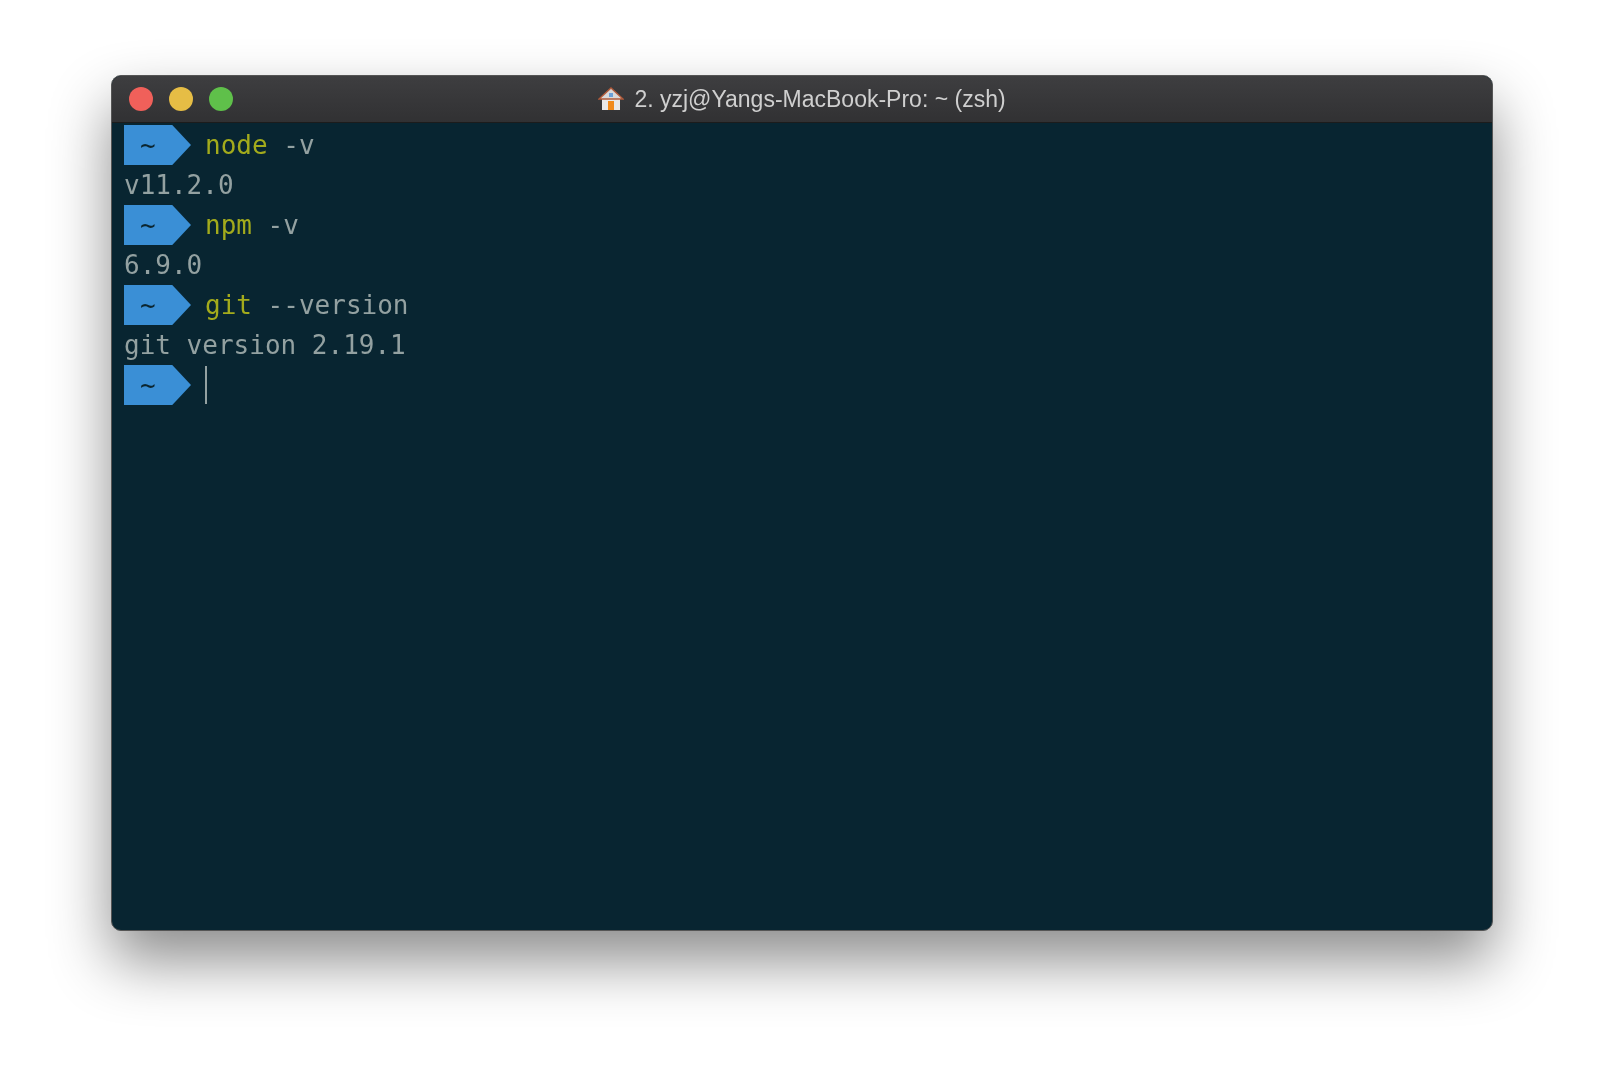 The width and height of the screenshot is (1604, 1078). Describe the element at coordinates (179, 185) in the screenshot. I see `output-text: v11.2.0` at that location.